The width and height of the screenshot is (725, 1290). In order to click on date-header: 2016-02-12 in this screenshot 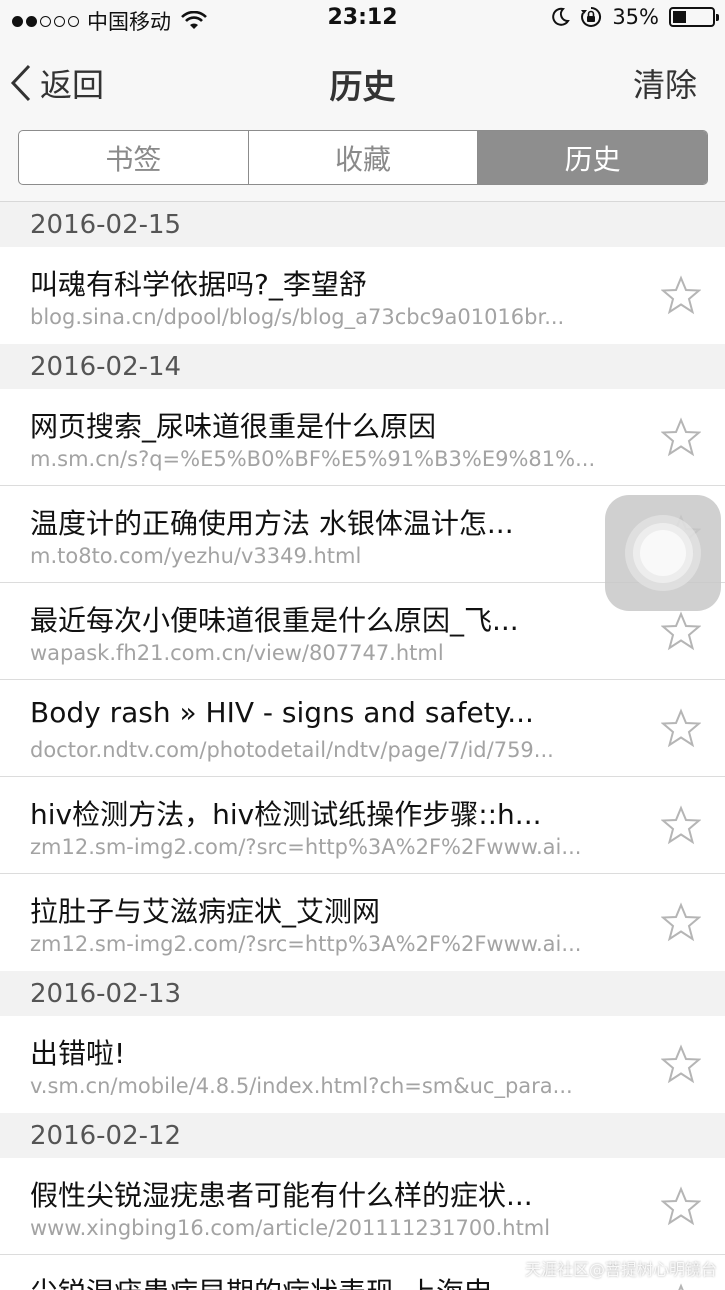, I will do `click(362, 1135)`.